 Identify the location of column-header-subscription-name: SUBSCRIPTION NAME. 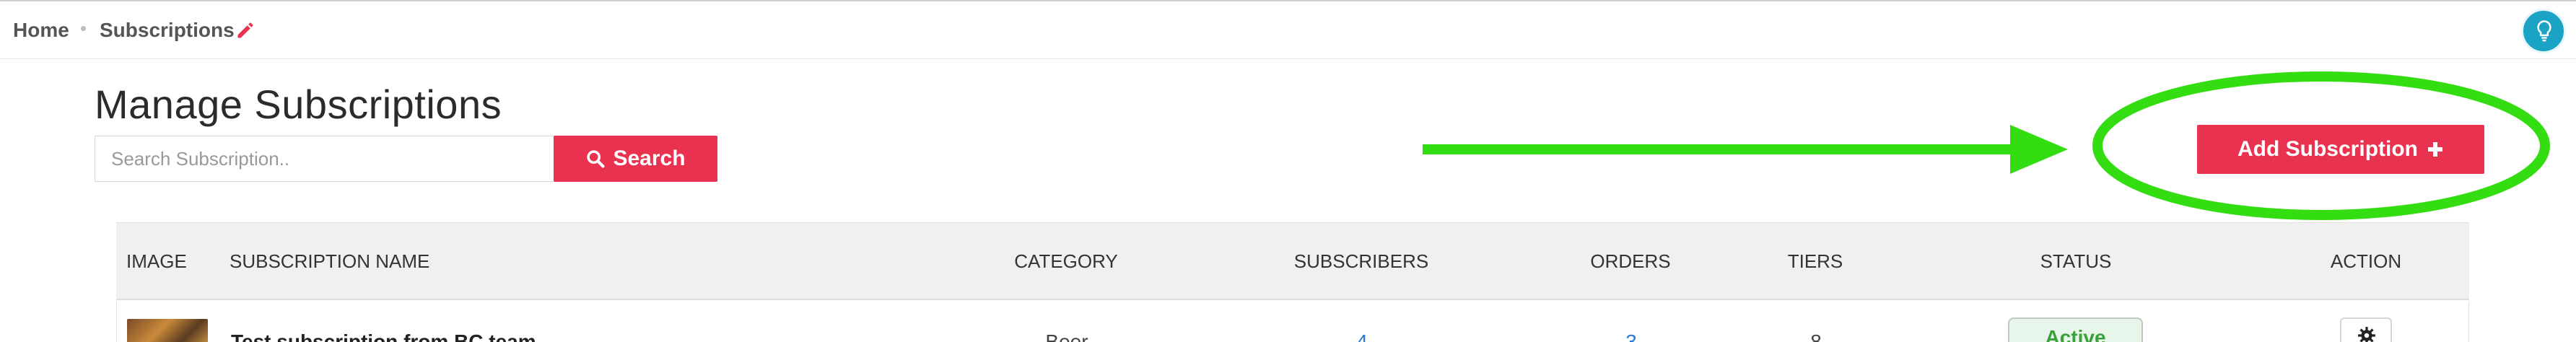
(330, 261).